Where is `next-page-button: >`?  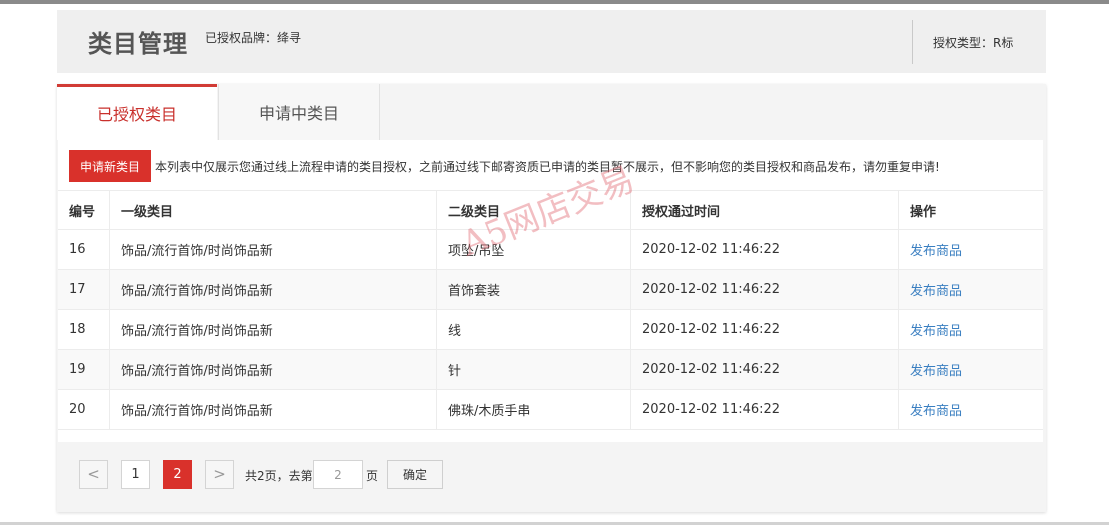 next-page-button: > is located at coordinates (219, 474).